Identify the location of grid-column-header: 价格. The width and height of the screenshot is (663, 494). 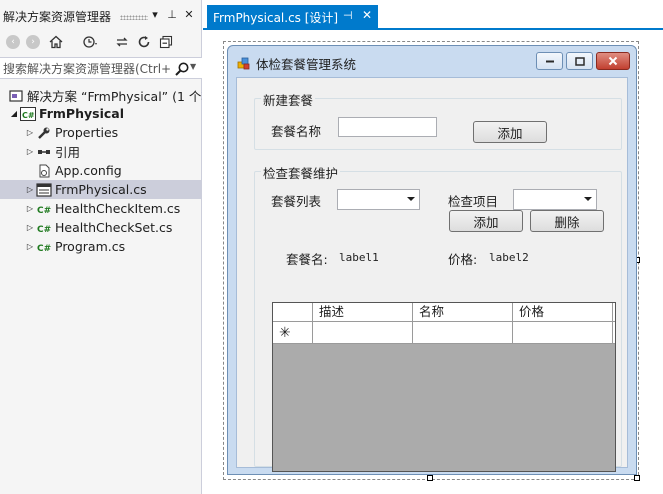
(563, 312).